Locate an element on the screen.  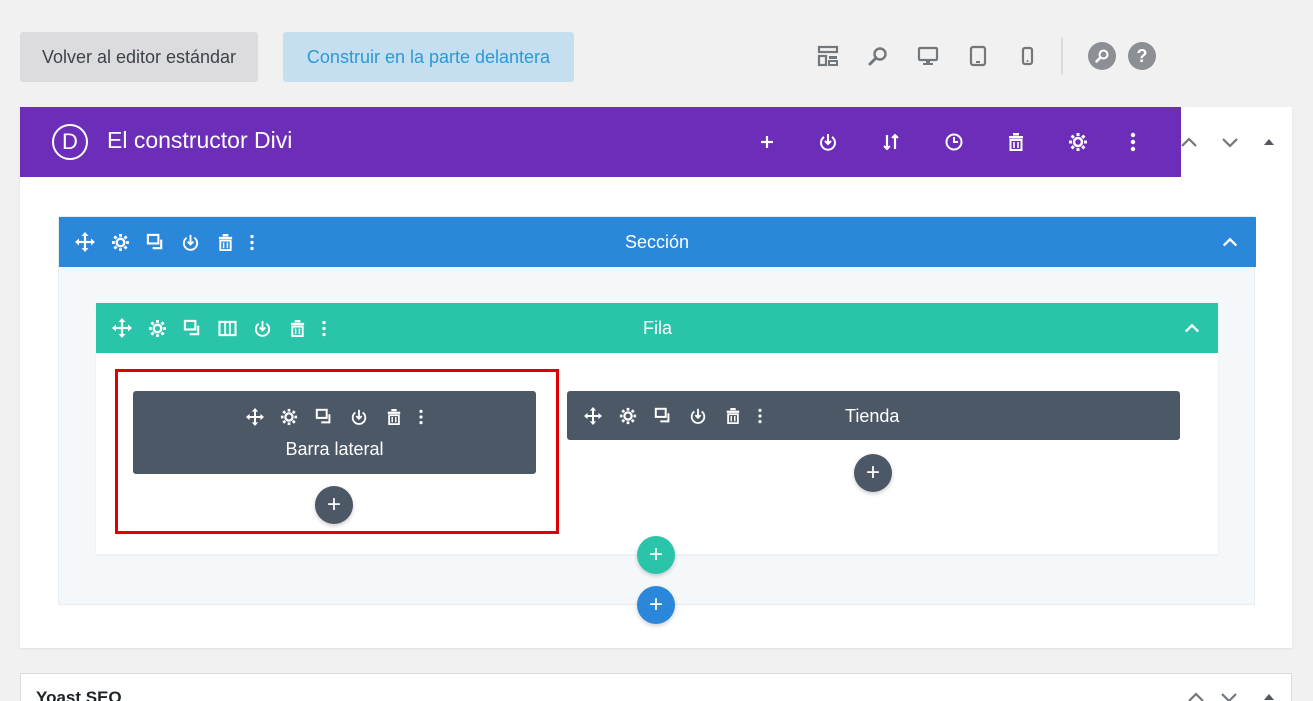
section-title: Sección is located at coordinates (657, 242).